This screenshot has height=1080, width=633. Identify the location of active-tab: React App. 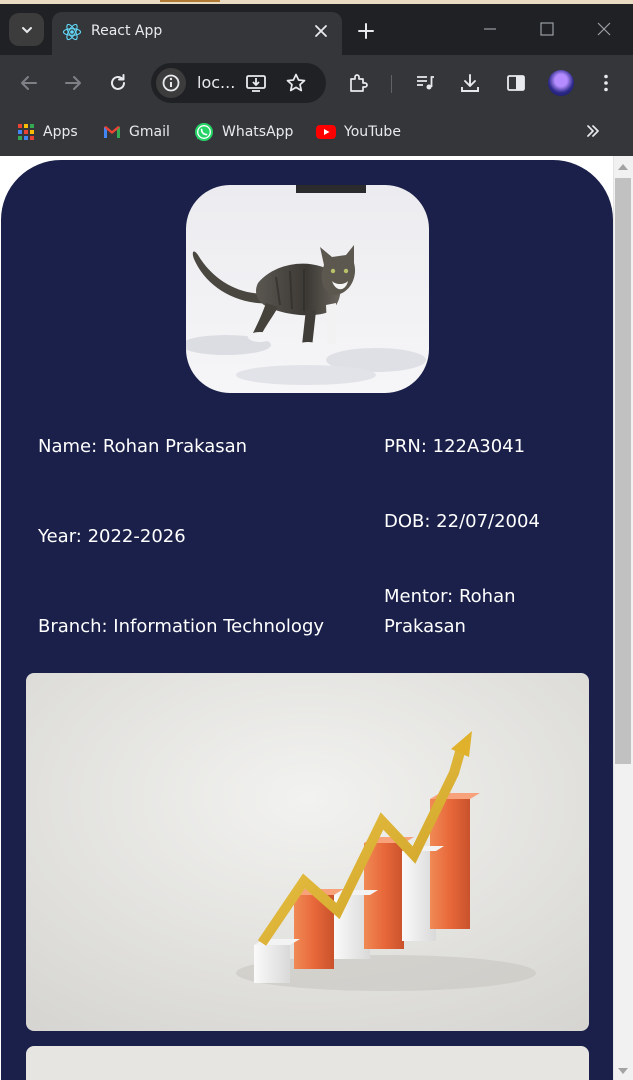
(197, 33).